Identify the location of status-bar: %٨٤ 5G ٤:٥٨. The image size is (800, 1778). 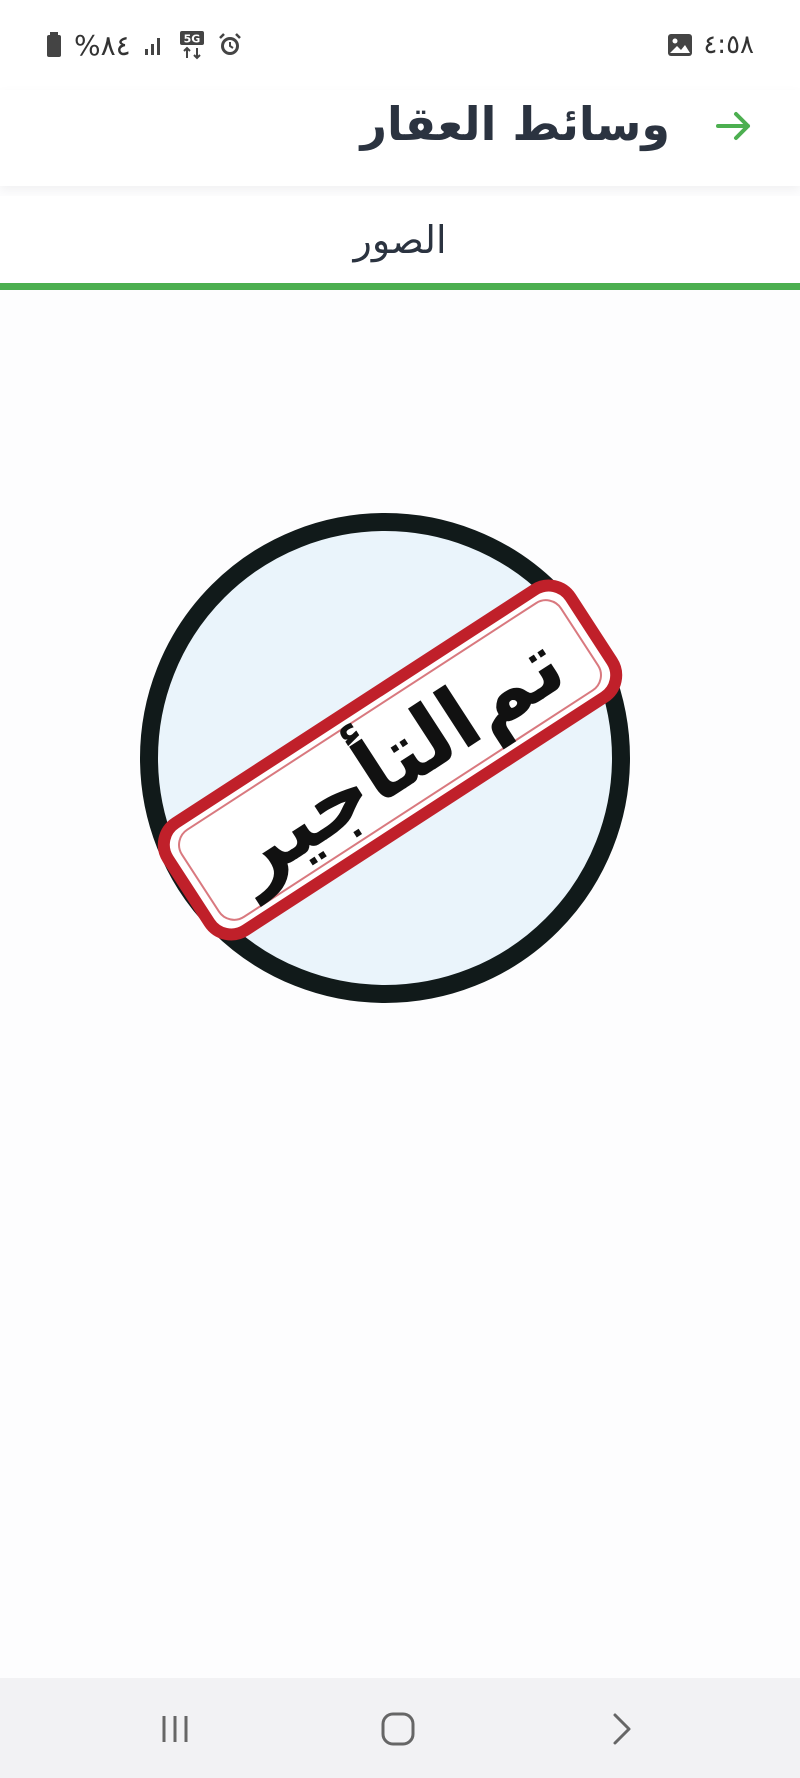
(400, 45).